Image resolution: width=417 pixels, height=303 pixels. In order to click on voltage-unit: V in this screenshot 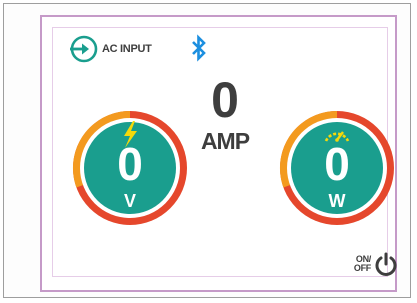, I will do `click(129, 201)`.